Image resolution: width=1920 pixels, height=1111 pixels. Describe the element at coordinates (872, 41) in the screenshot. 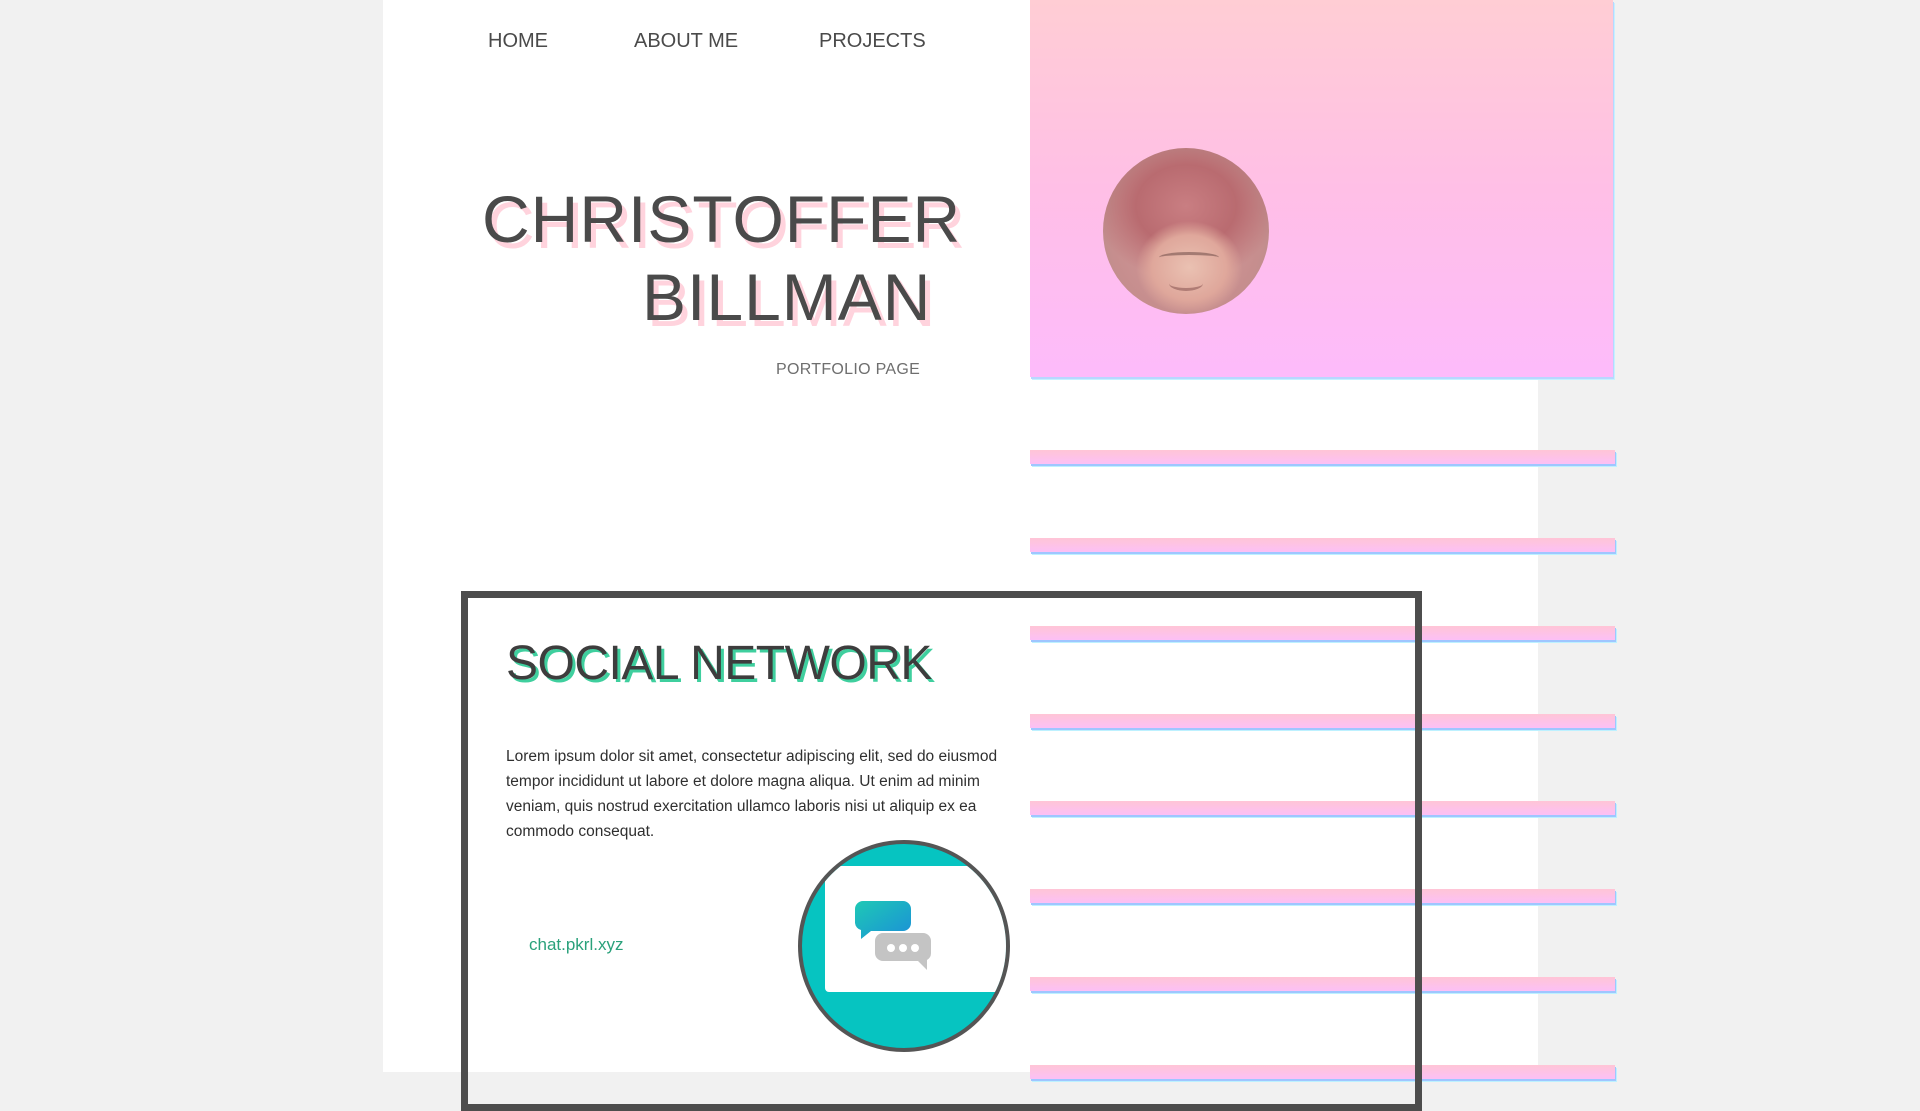

I see `nav-projects-link: PROJECTS` at that location.